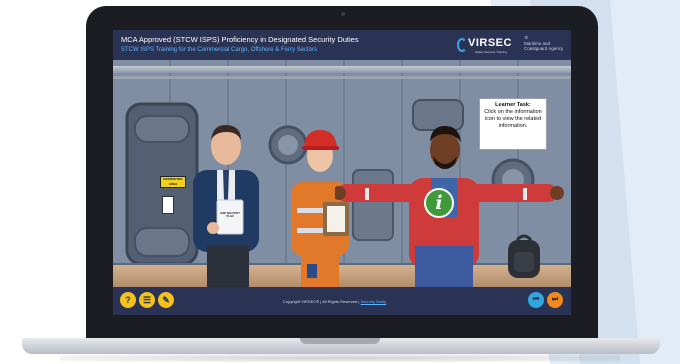 Image resolution: width=680 pixels, height=364 pixels. I want to click on pencil-icon: ✎, so click(166, 300).